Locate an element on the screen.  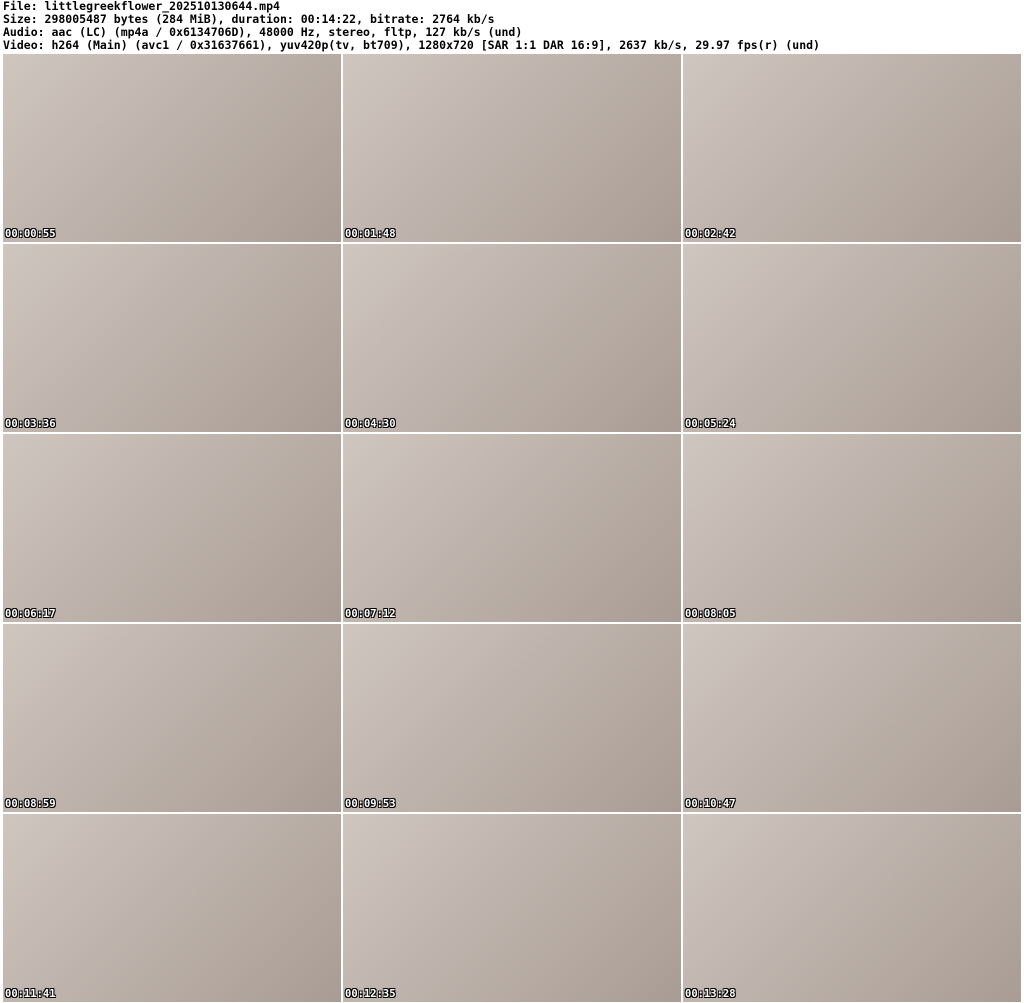
timestamp-label: 00:07:12 is located at coordinates (370, 614).